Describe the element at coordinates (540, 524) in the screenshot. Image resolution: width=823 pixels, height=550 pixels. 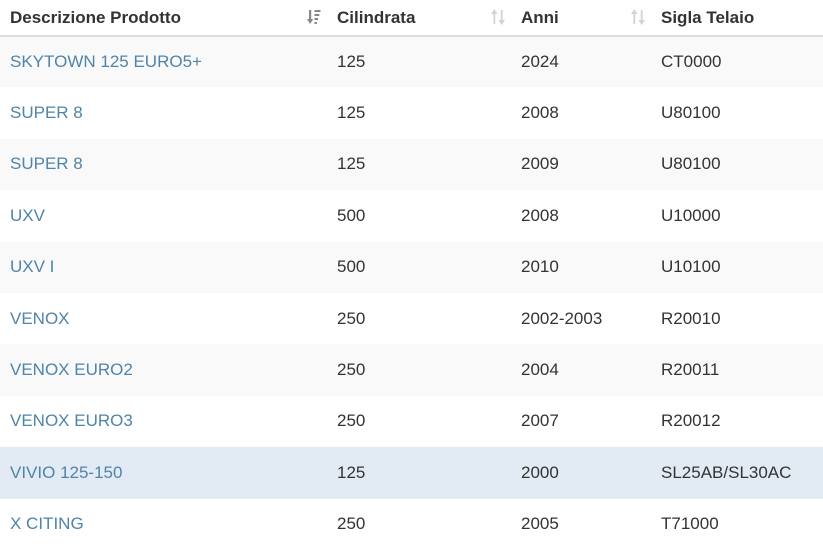
I see `anni-cell: 2005` at that location.